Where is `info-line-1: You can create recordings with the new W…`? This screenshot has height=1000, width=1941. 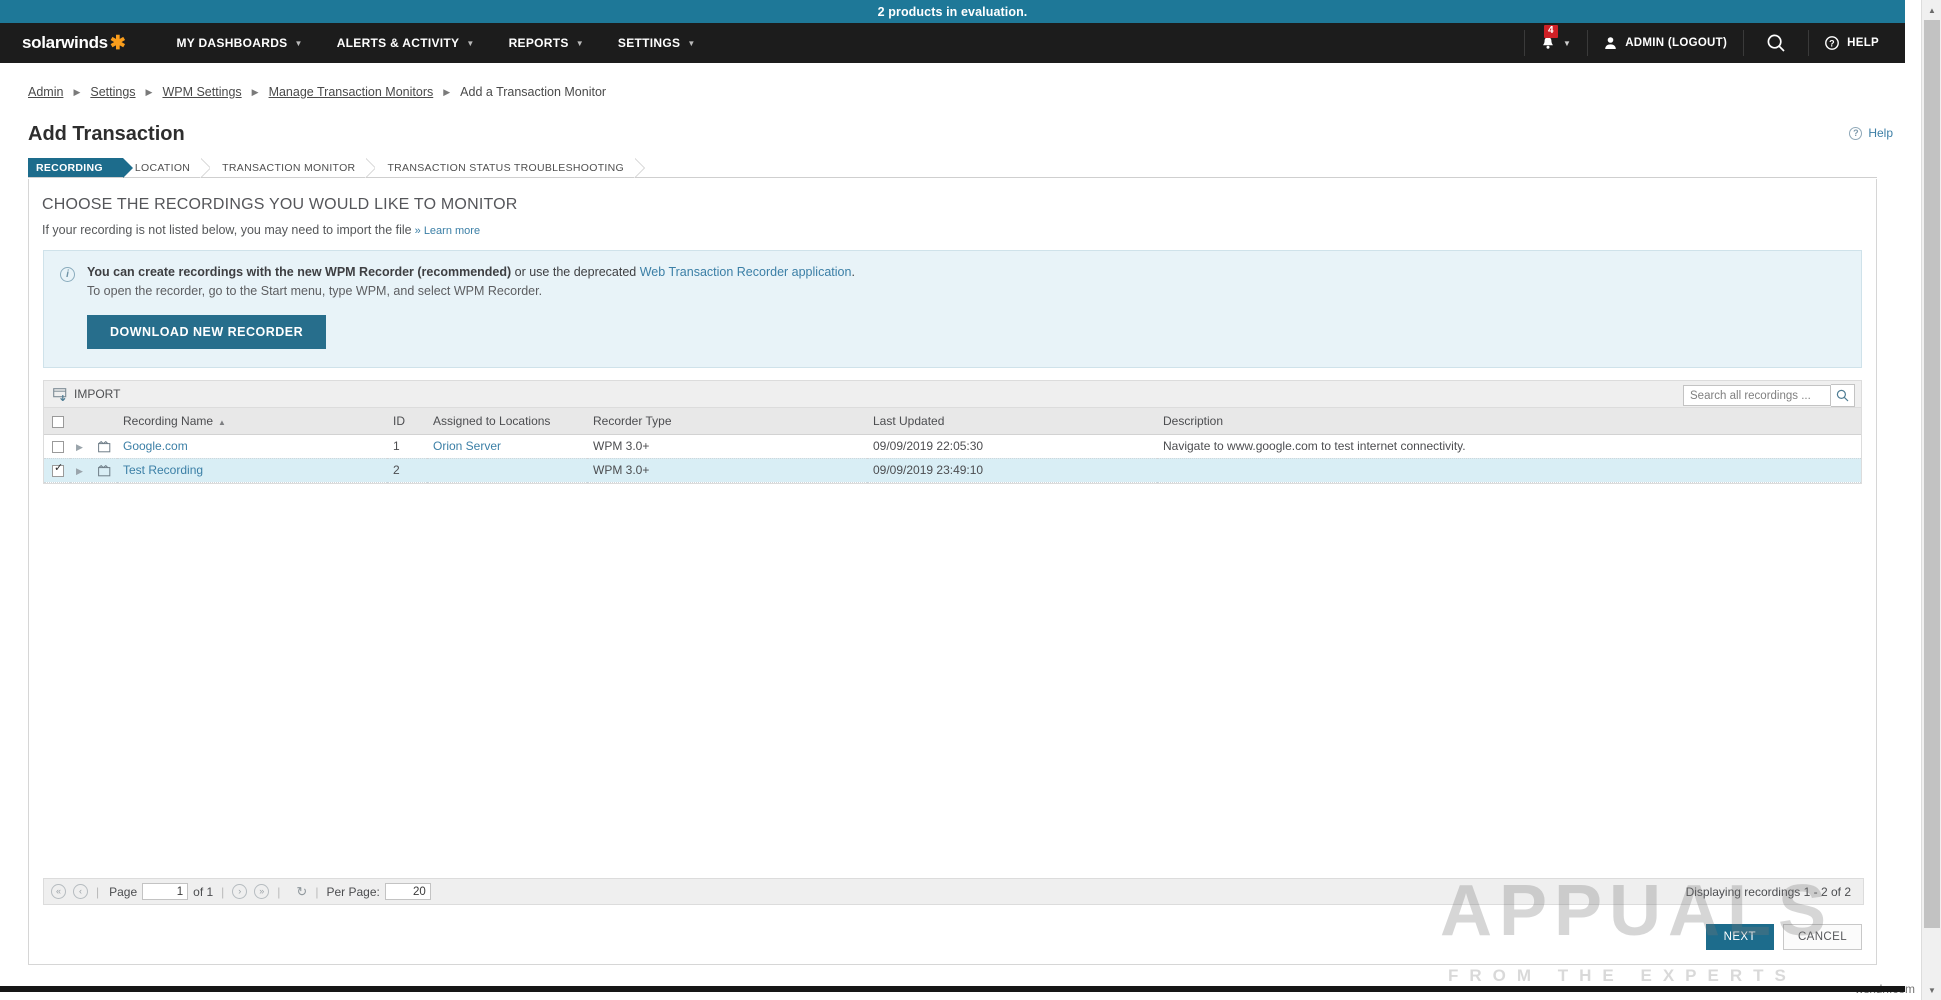
info-line-1: You can create recordings with the new W… is located at coordinates (966, 272).